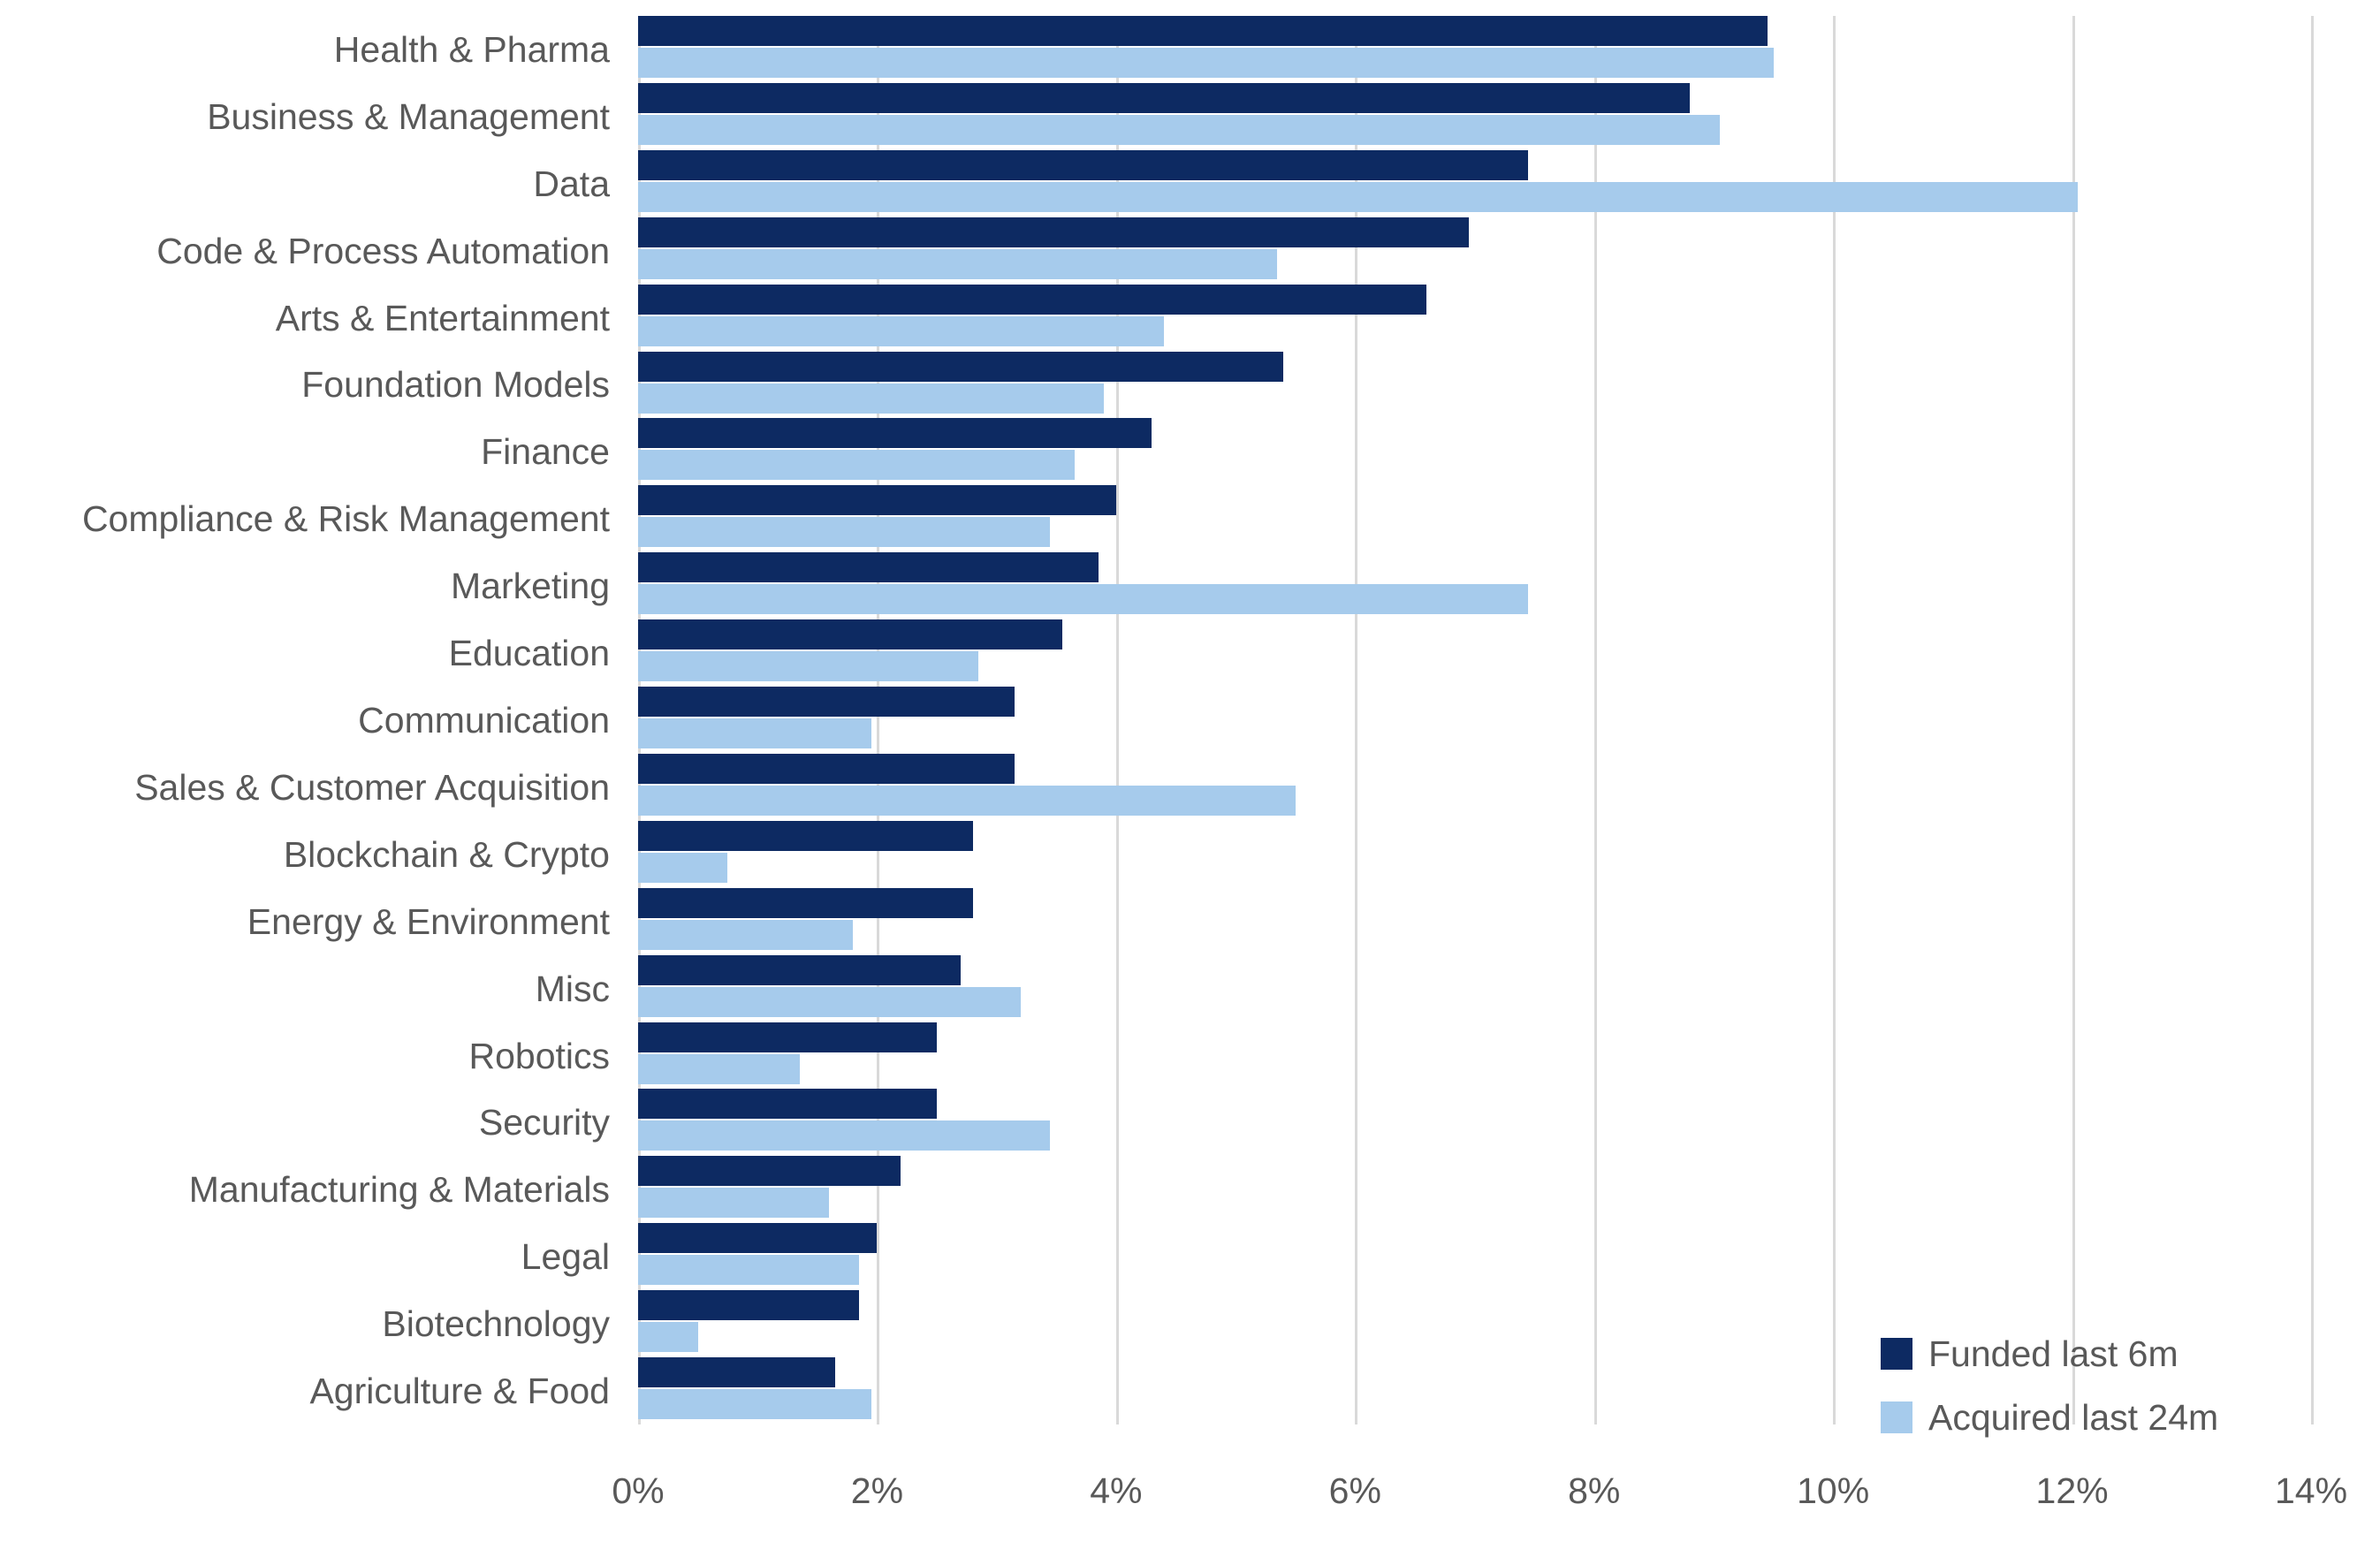  I want to click on category-label: Misc, so click(572, 988).